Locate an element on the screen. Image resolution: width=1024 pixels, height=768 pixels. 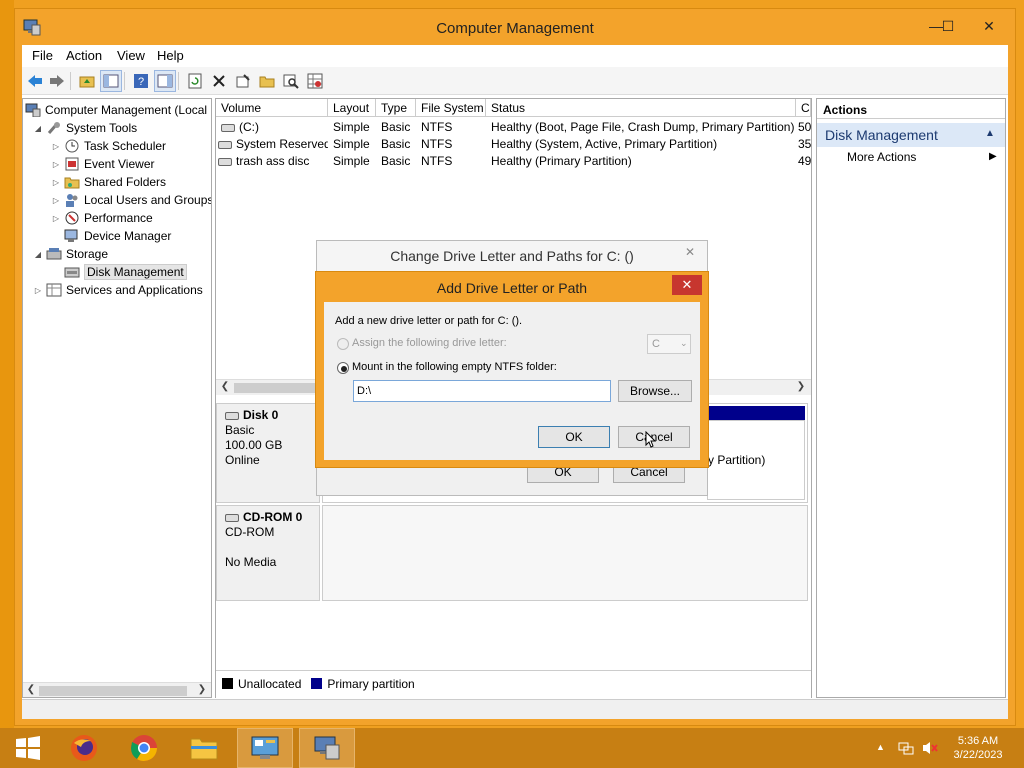
title-bar: Computer Management — ☐ ✕ is located at coordinates (515, 27).